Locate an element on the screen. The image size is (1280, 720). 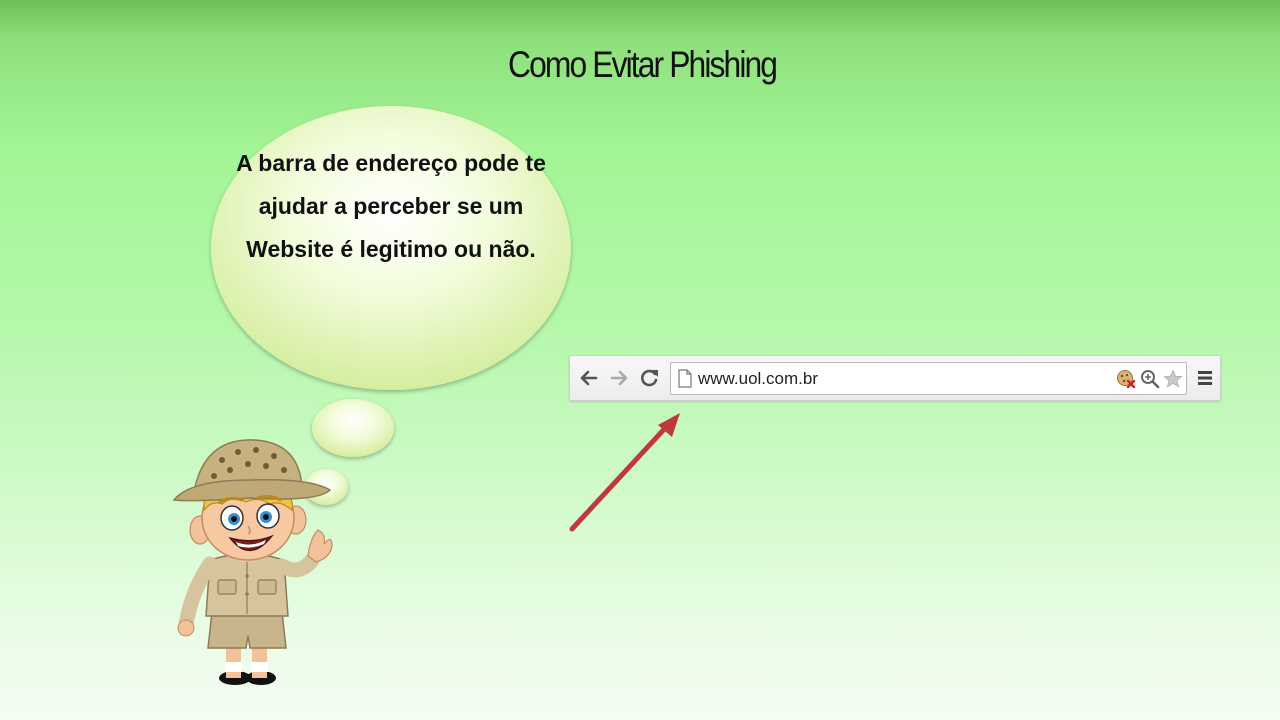
back-arrow-icon is located at coordinates (589, 378).